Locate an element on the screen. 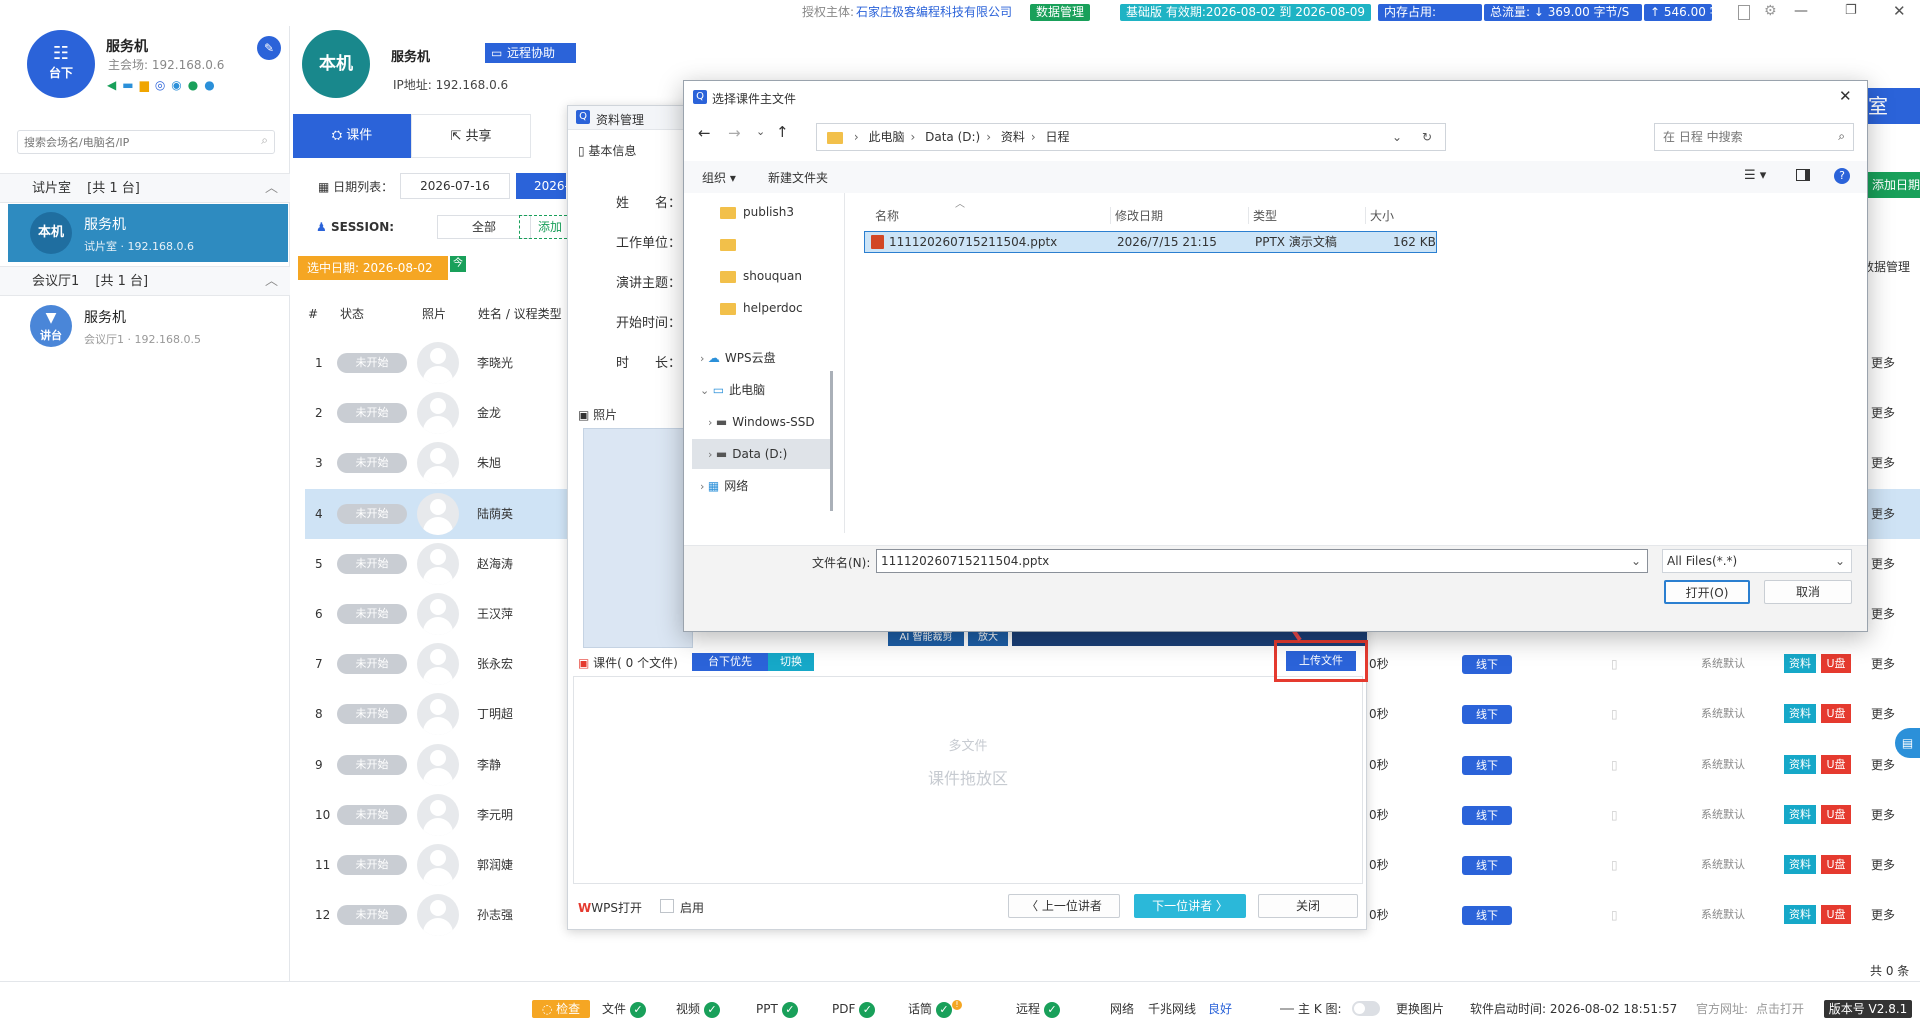 The image size is (1920, 1031). help-icon: ? is located at coordinates (1842, 176).